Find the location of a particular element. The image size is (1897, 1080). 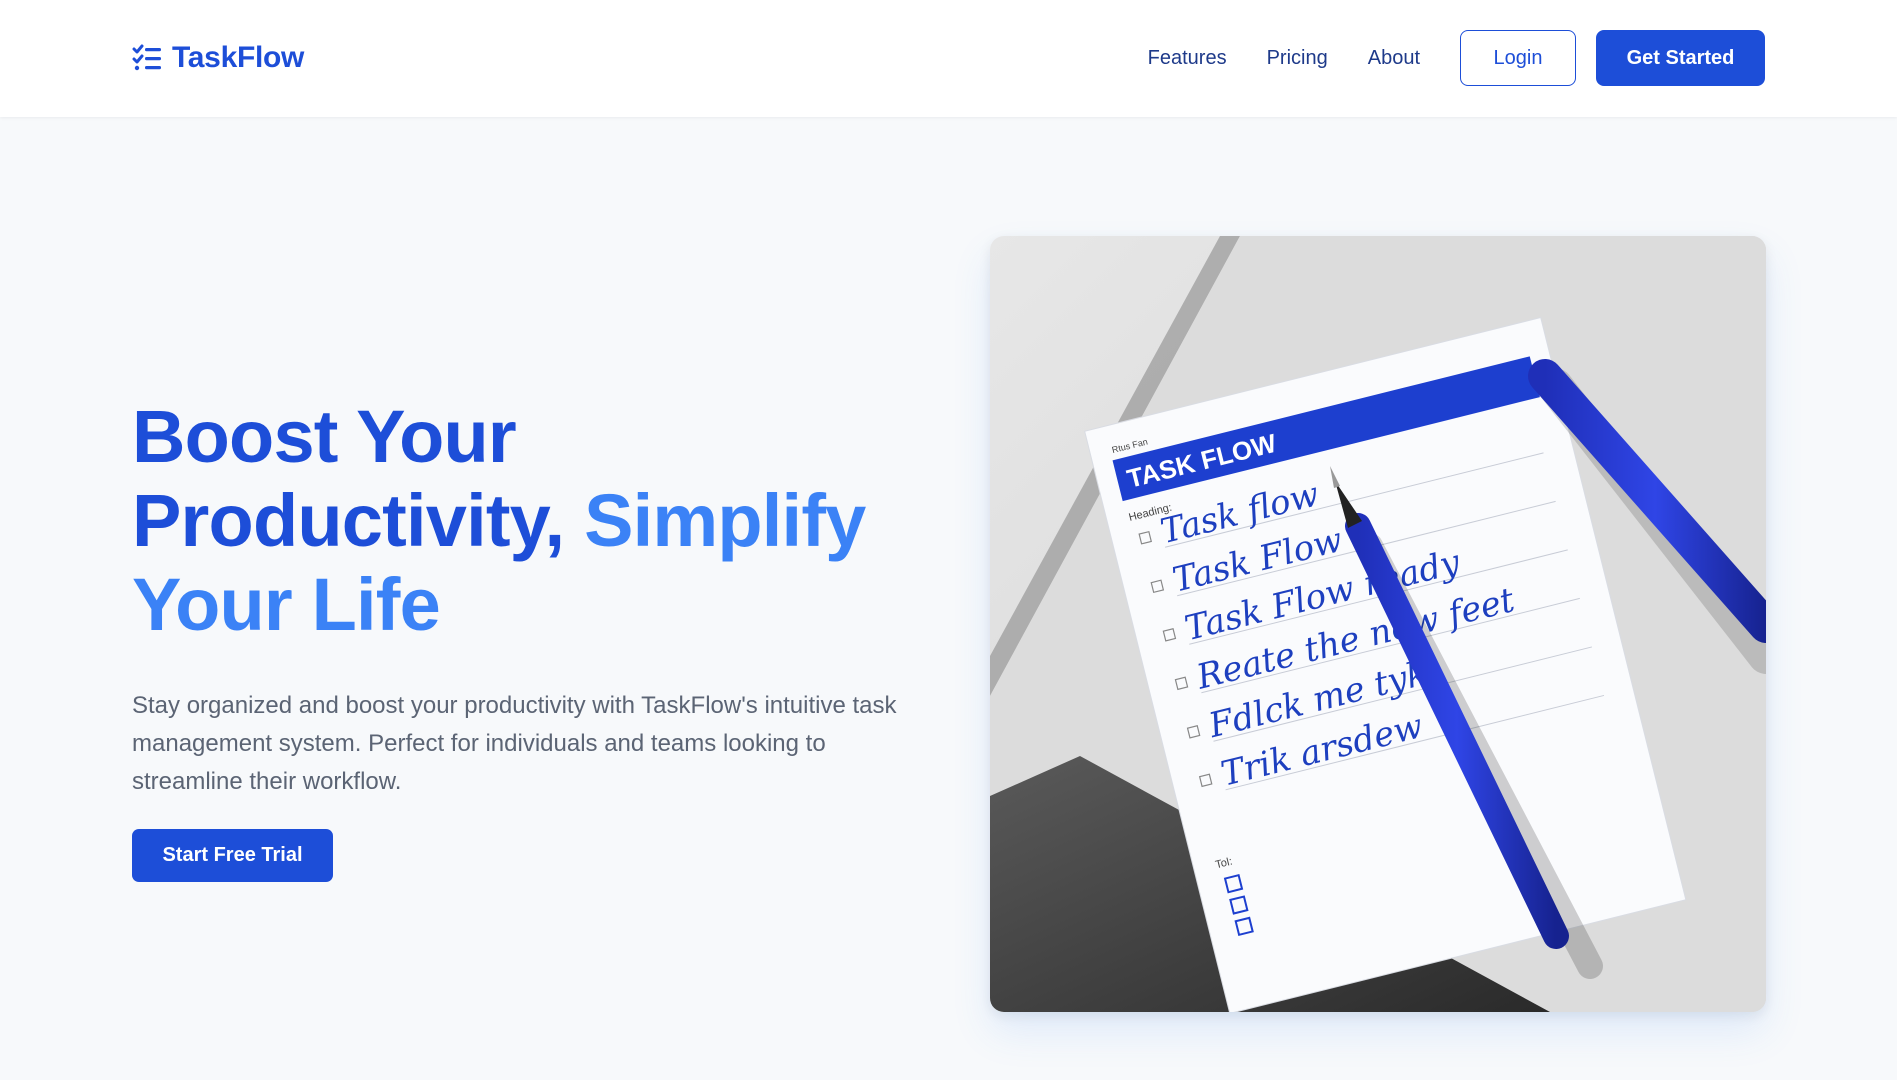

headline-accent: Simplify is located at coordinates (725, 520).